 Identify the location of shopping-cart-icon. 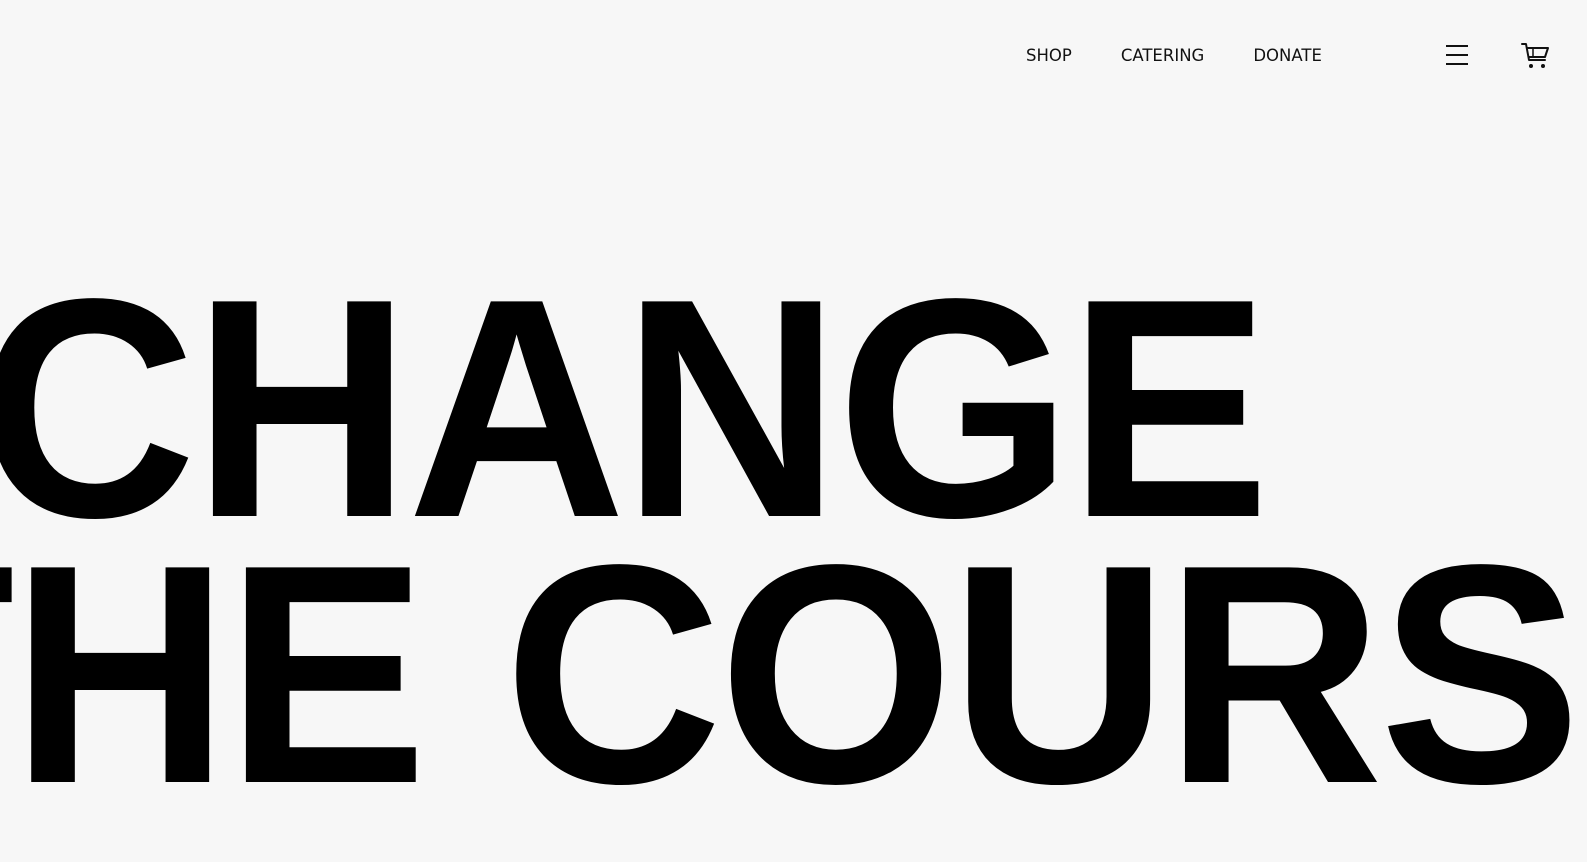
(1535, 56).